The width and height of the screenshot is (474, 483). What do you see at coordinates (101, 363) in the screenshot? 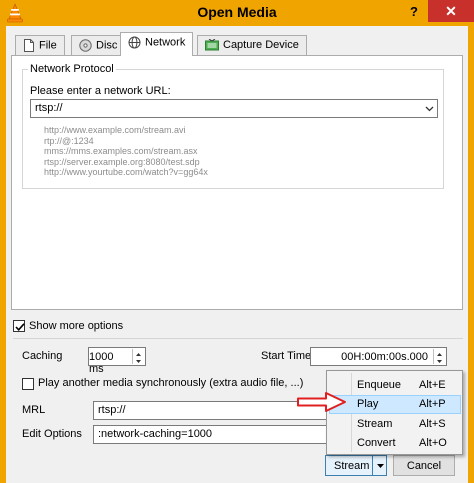
I see `caching-value: 1000 ms` at bounding box center [101, 363].